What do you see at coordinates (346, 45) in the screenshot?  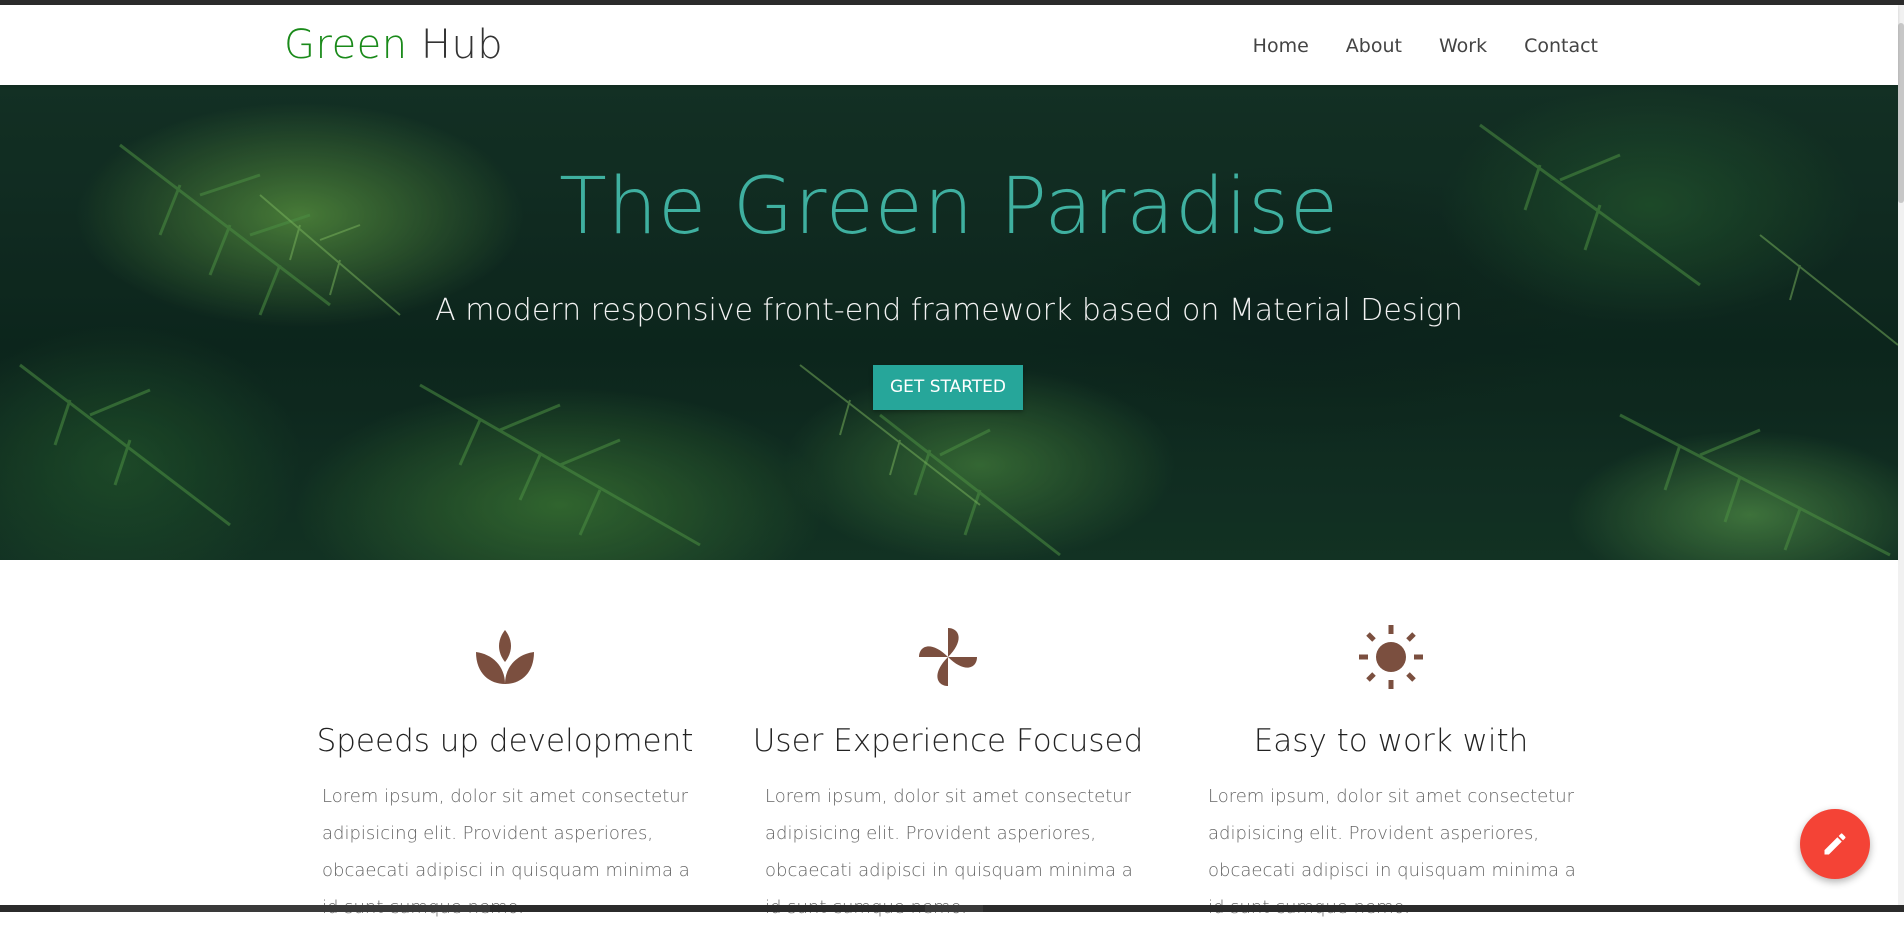 I see `brand-green-text: Green` at bounding box center [346, 45].